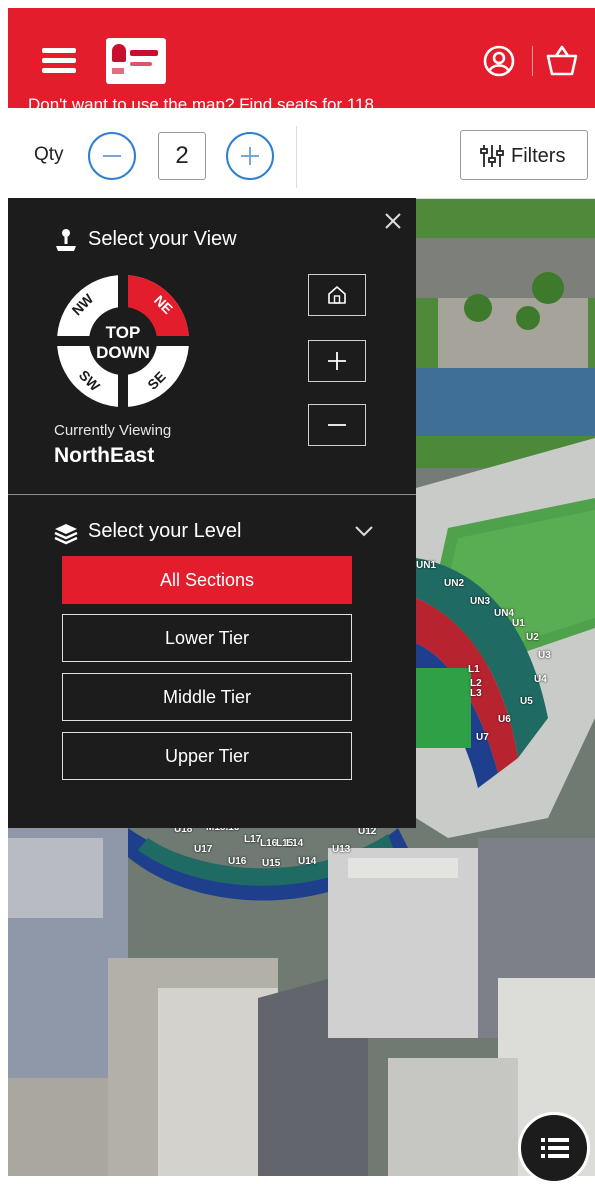  I want to click on section-label: UN4, so click(504, 613).